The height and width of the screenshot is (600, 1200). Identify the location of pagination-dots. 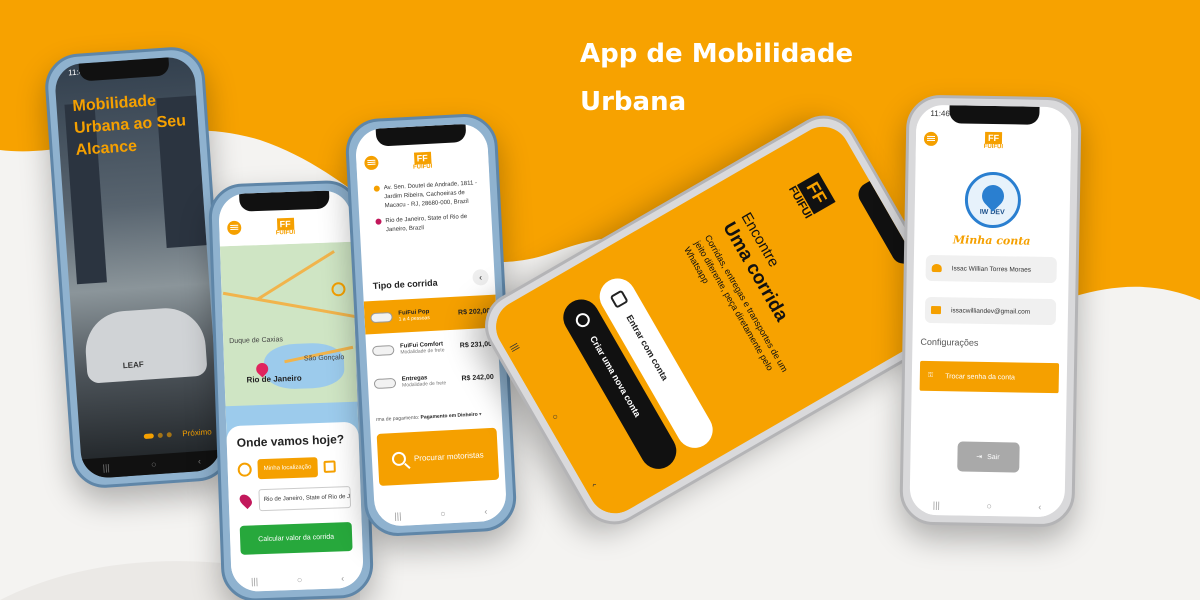
(157, 436).